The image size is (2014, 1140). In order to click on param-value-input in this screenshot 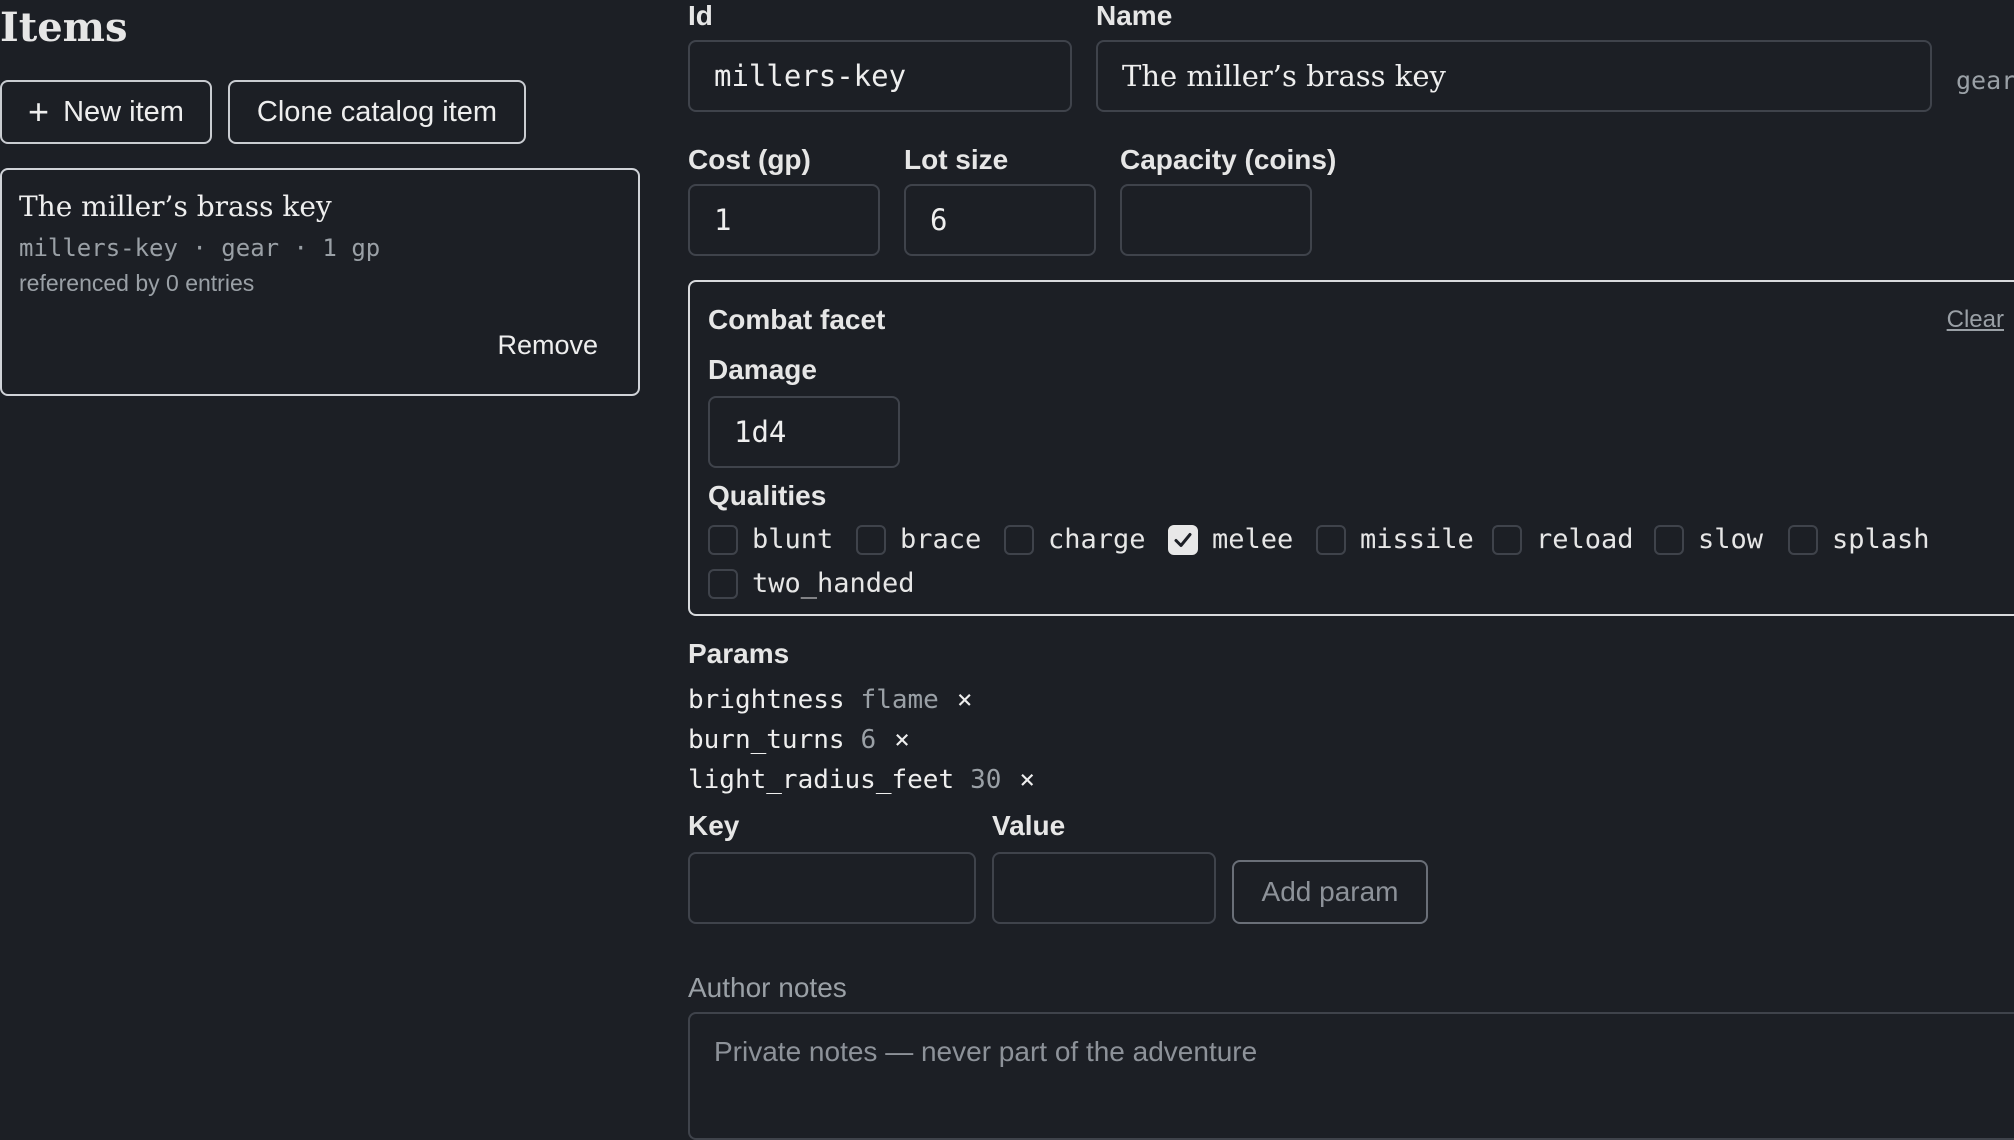, I will do `click(1104, 888)`.